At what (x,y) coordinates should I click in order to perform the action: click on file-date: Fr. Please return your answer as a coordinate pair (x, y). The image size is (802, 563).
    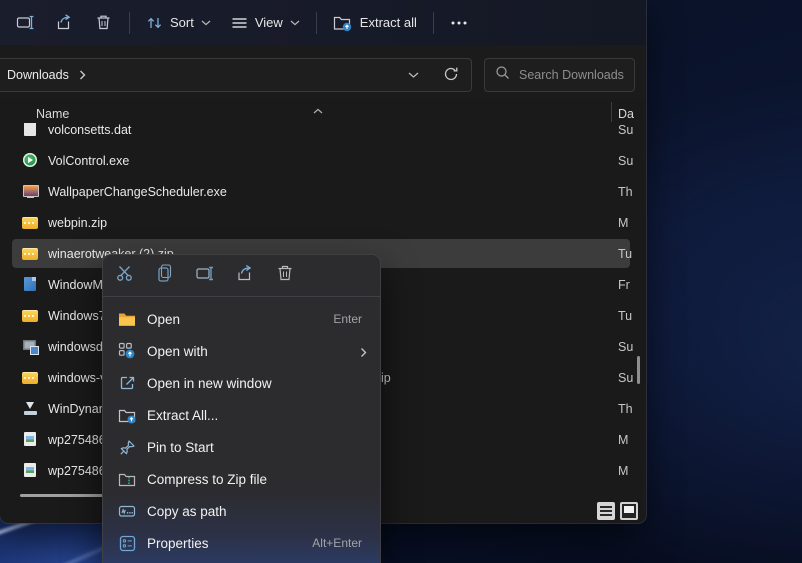
    Looking at the image, I should click on (624, 284).